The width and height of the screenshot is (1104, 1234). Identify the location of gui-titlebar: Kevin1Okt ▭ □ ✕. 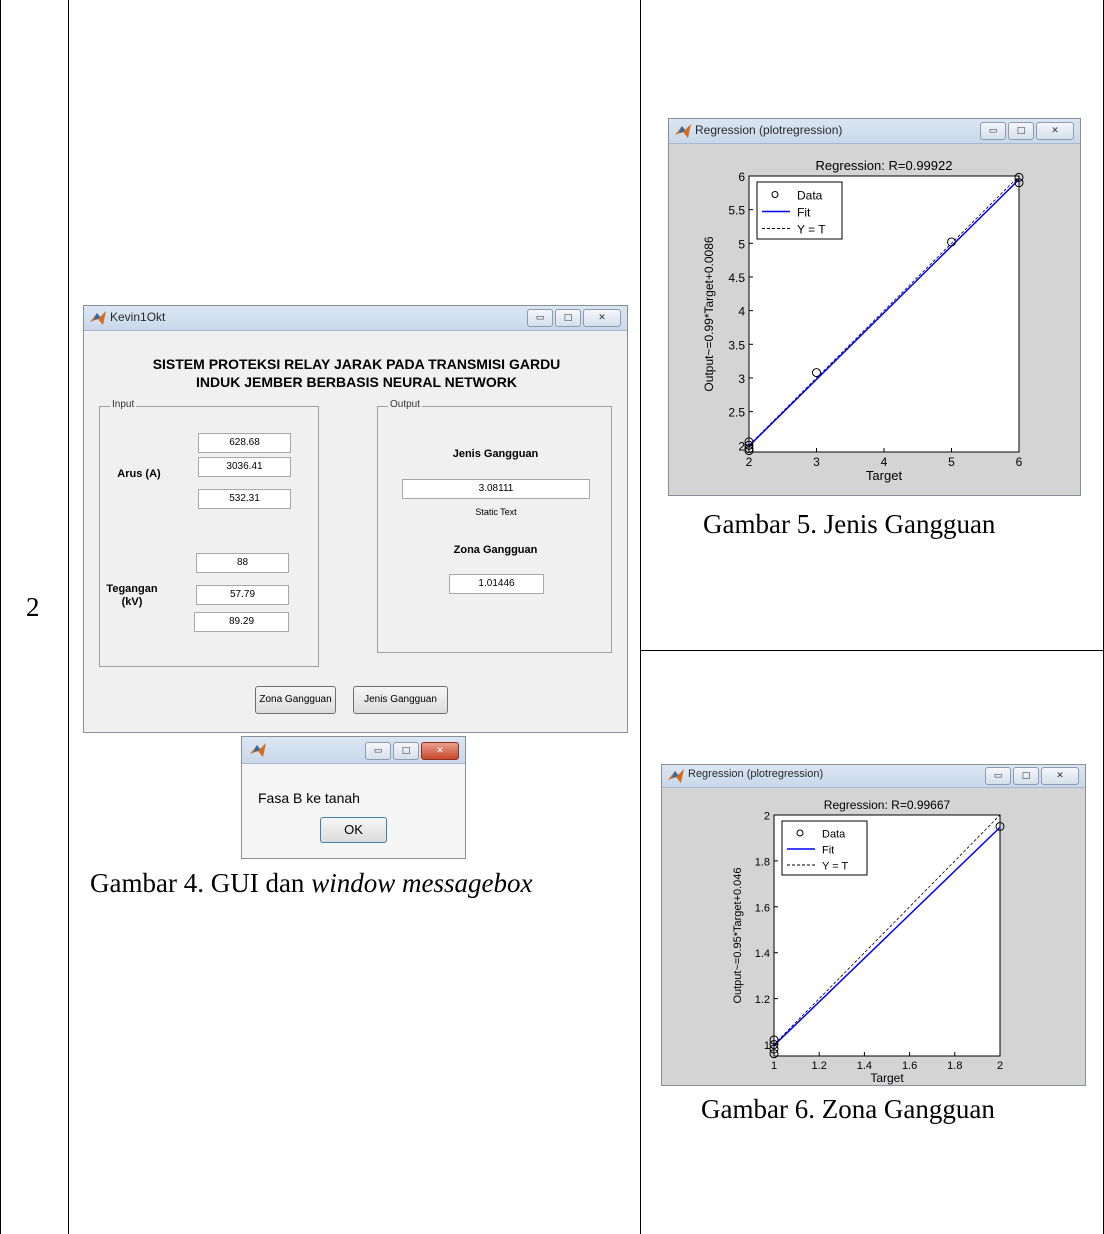
(355, 318).